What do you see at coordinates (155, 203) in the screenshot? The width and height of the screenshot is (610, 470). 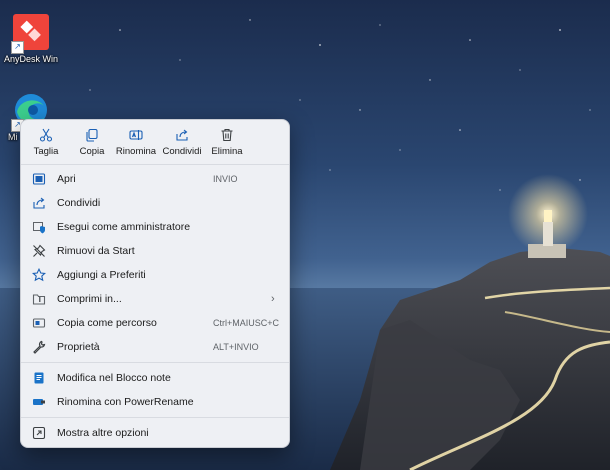 I see `menu-item-share: Condividi` at bounding box center [155, 203].